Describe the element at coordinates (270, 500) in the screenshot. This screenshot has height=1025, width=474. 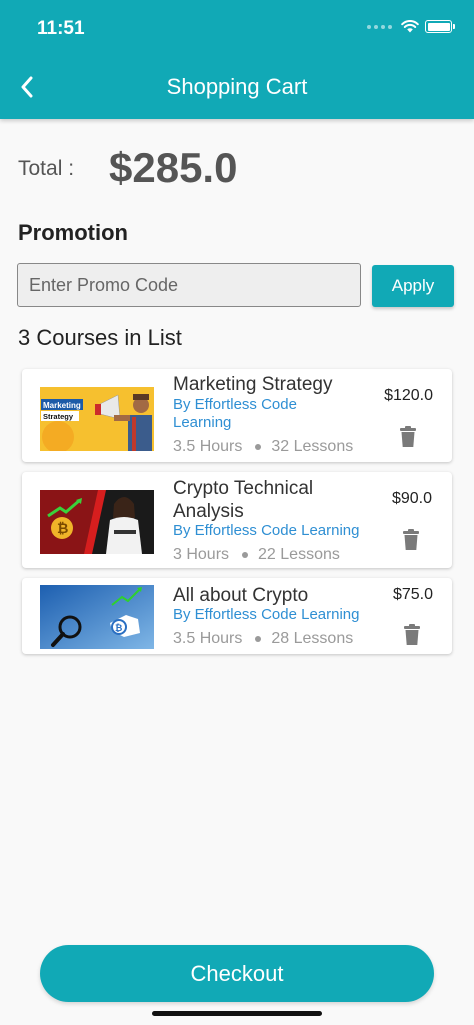
I see `course-title: Crypto Technical Analysis` at that location.